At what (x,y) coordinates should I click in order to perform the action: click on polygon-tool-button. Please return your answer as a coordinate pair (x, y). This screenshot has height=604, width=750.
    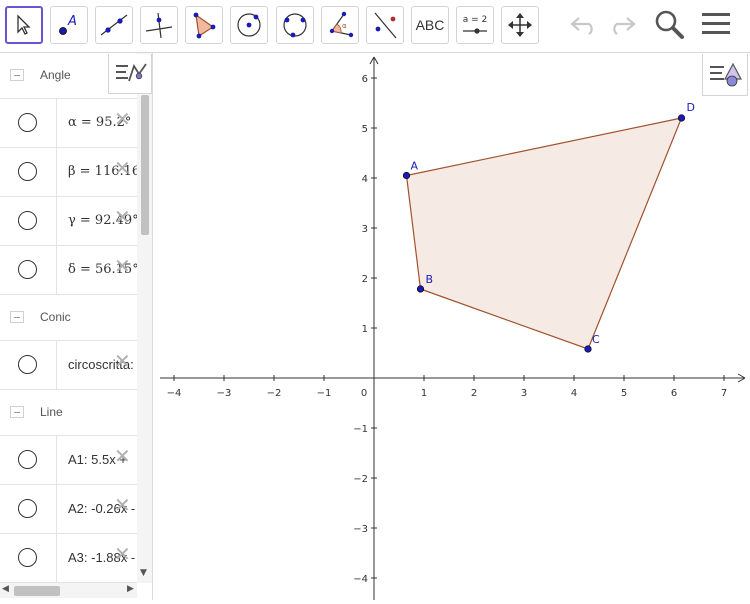
    Looking at the image, I should click on (204, 25).